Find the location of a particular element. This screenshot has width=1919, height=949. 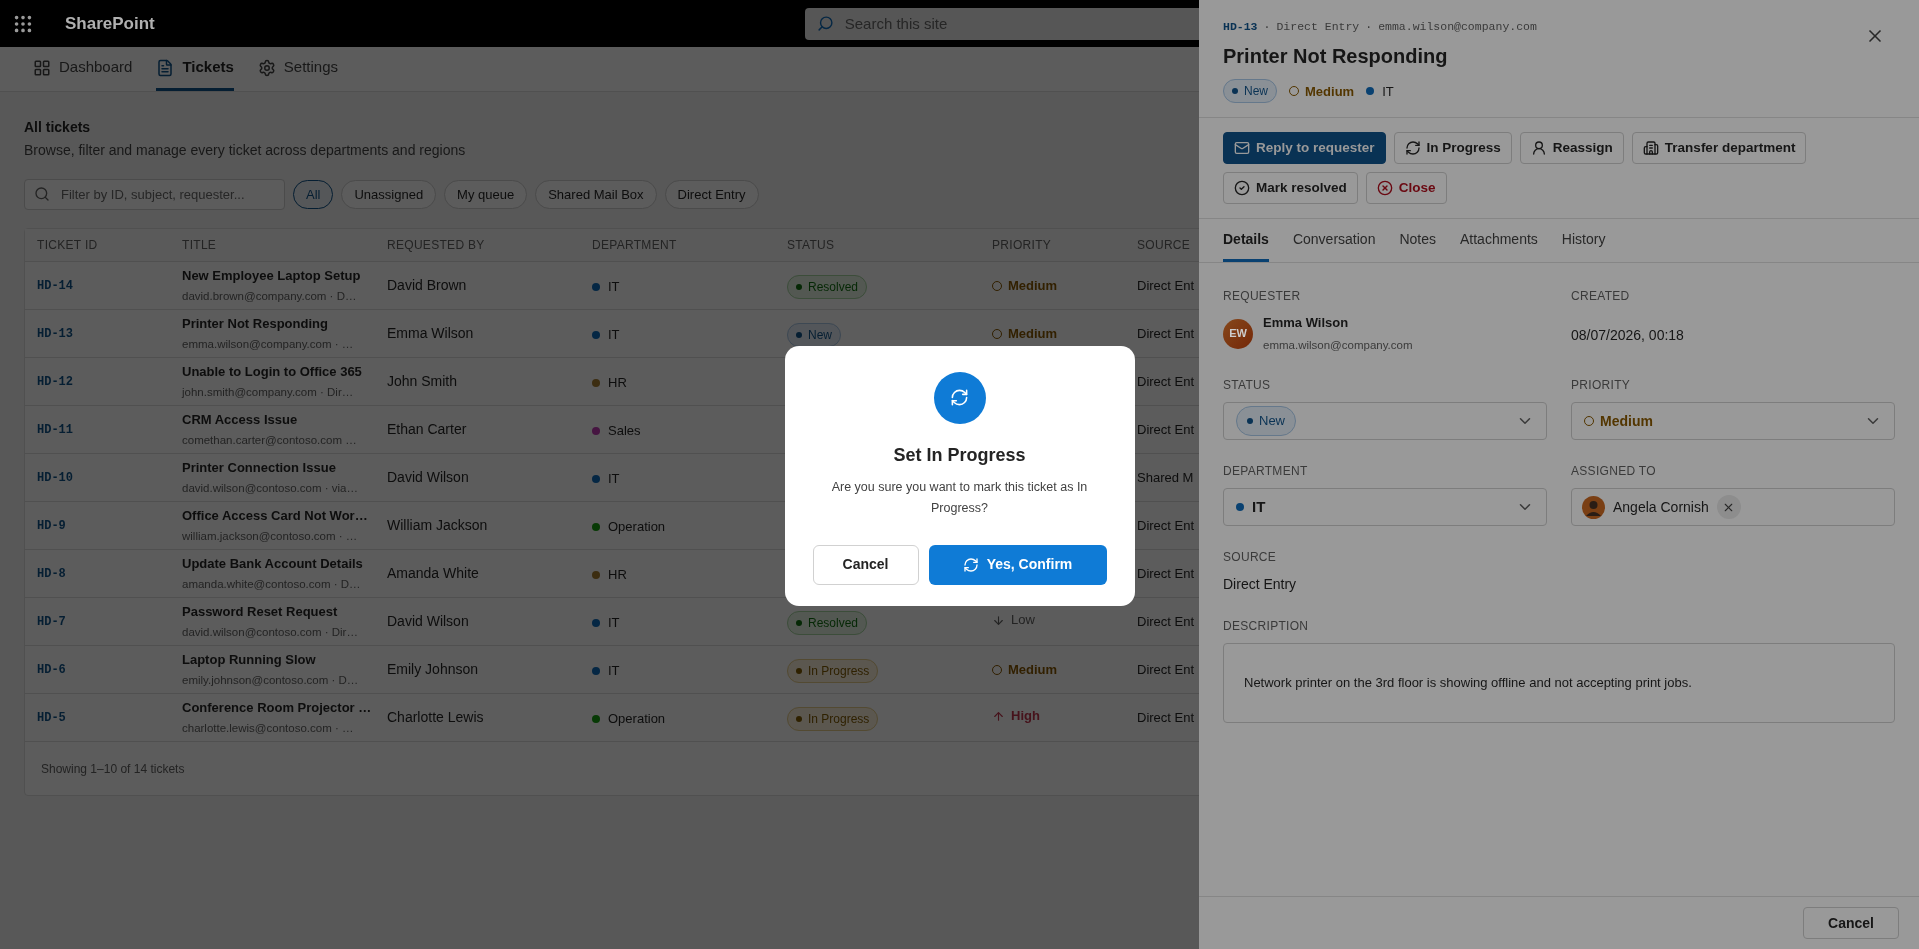

field-label: DESCRIPTION is located at coordinates (1266, 626).